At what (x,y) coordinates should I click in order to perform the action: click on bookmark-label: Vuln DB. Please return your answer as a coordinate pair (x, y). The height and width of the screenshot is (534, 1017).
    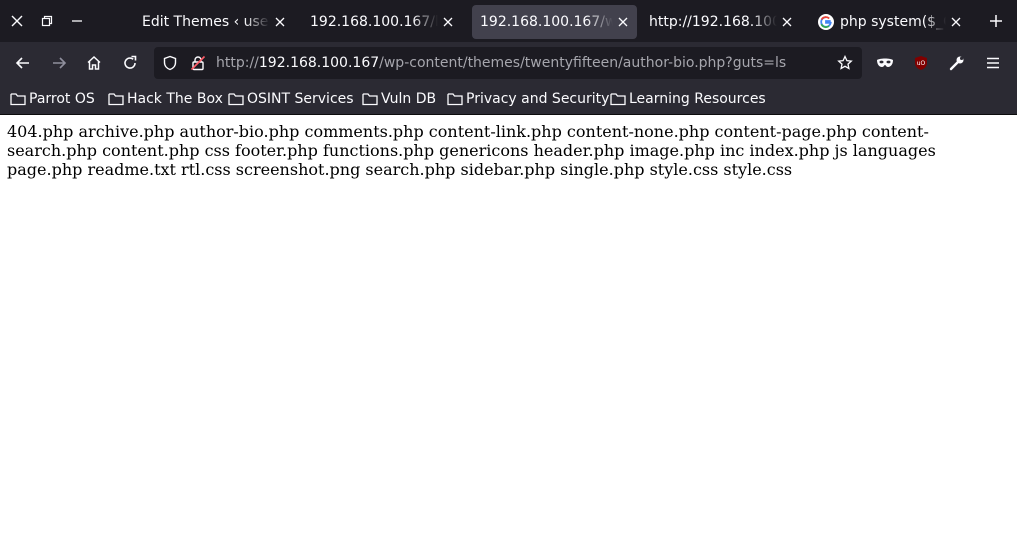
    Looking at the image, I should click on (409, 99).